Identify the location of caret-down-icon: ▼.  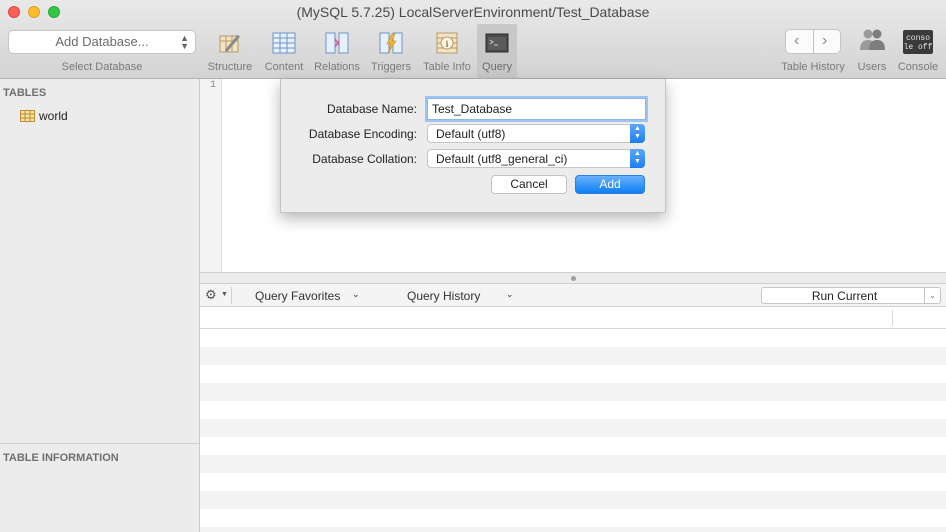
(224, 294).